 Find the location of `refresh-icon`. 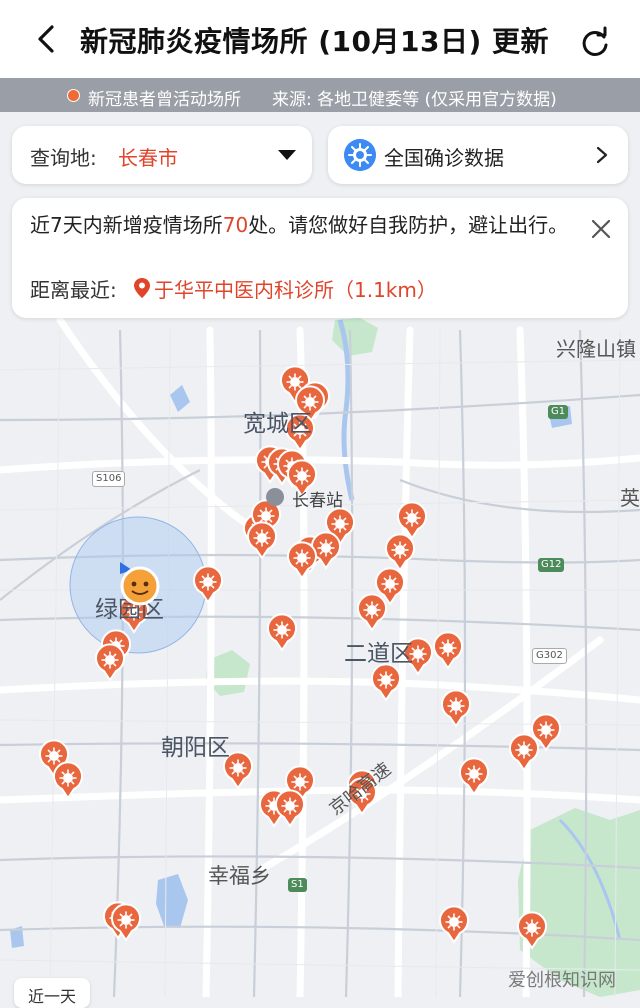

refresh-icon is located at coordinates (595, 43).